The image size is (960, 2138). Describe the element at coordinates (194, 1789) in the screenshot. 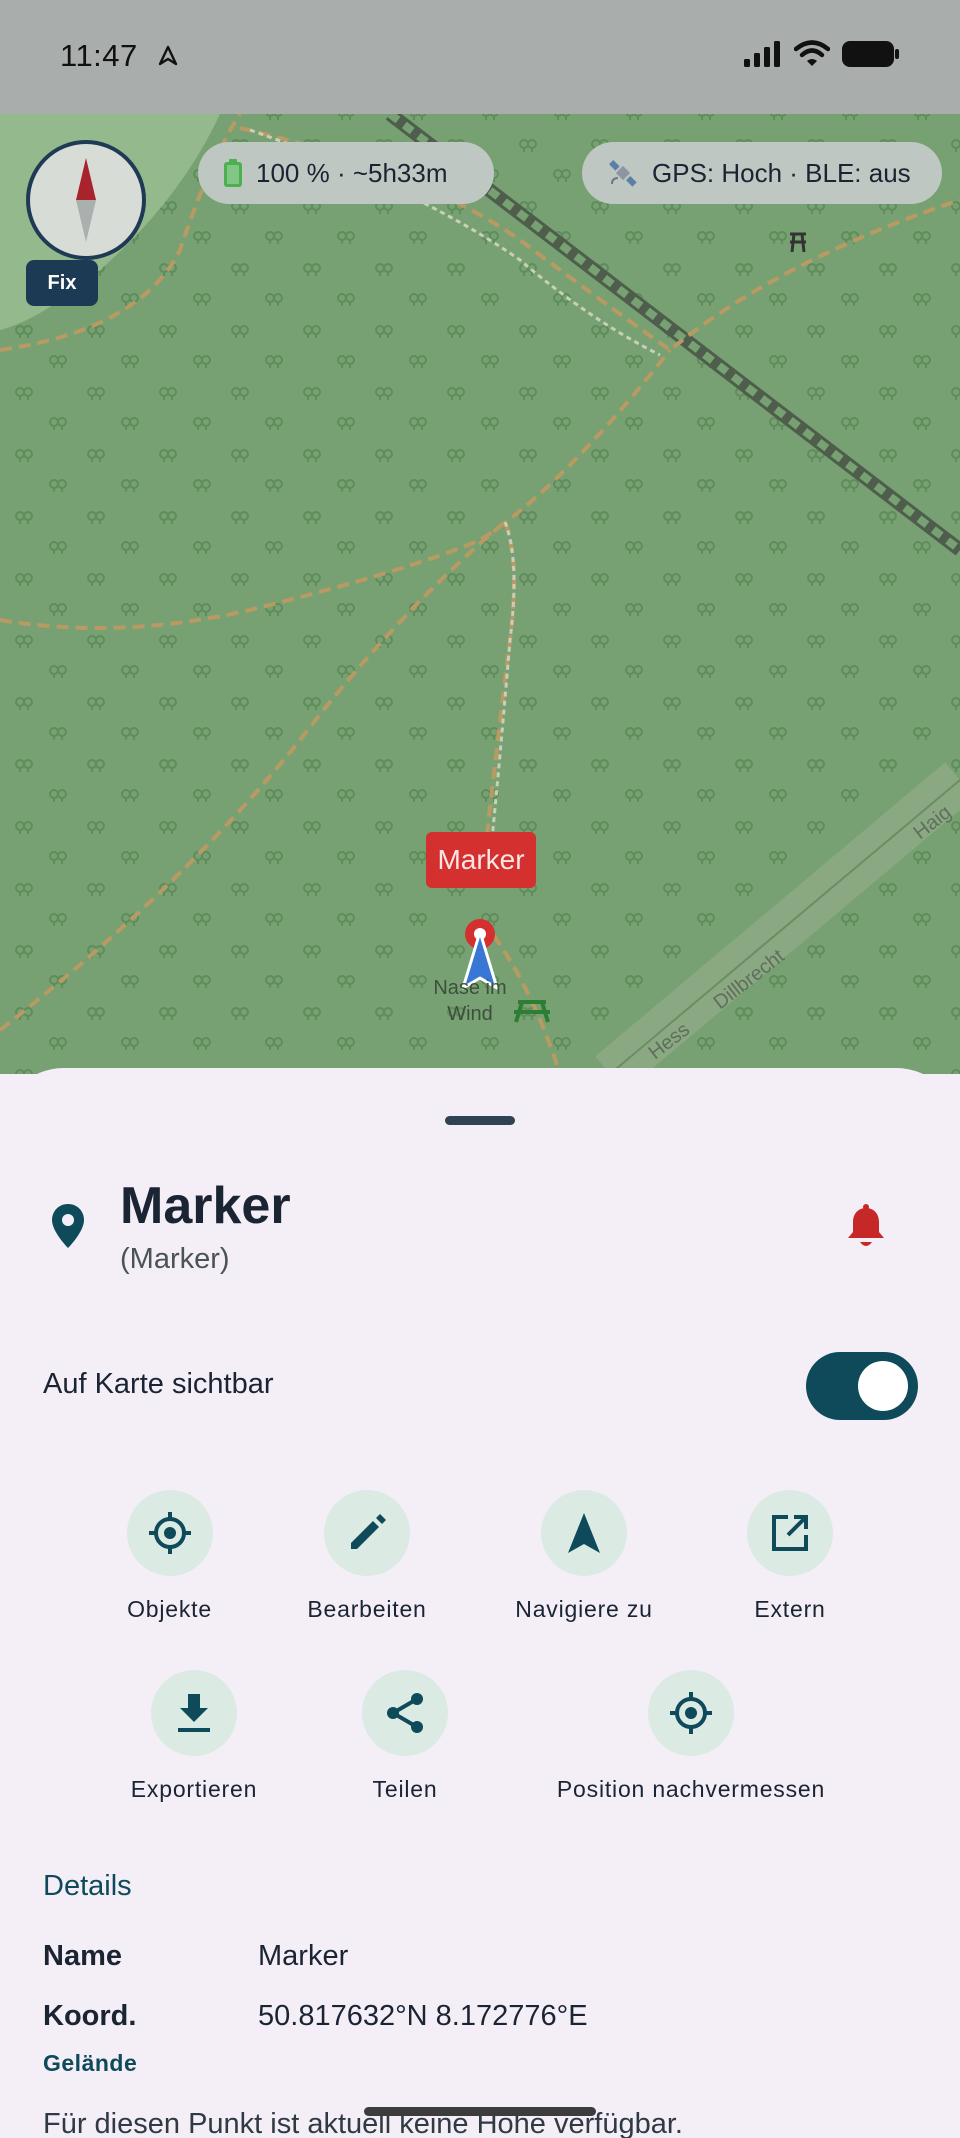

I see `action-label: Exportieren` at that location.